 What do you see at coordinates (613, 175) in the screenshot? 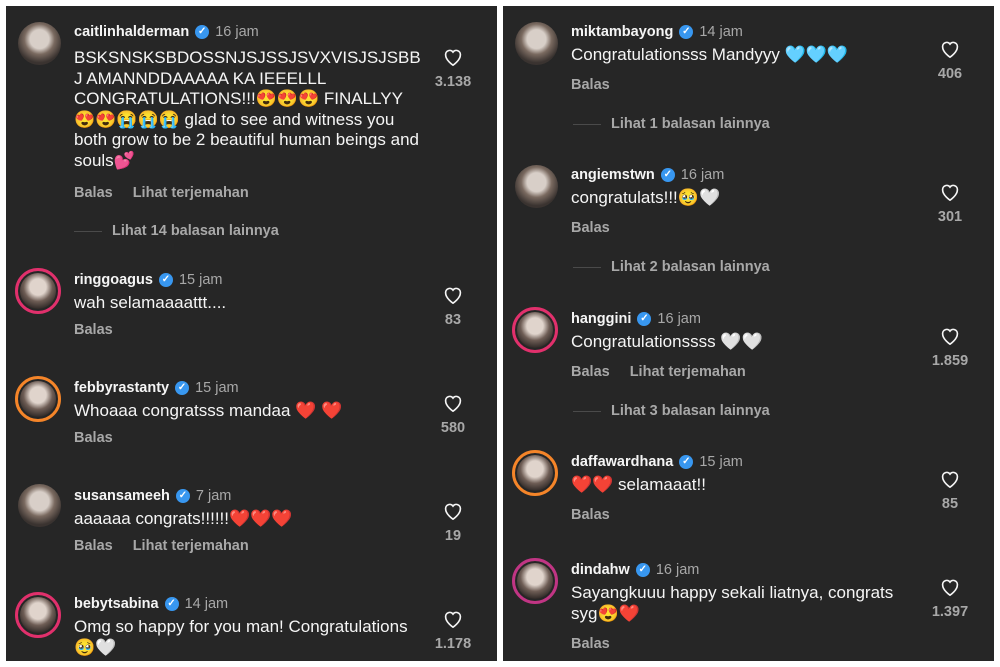
I see `username: angiemstwn` at bounding box center [613, 175].